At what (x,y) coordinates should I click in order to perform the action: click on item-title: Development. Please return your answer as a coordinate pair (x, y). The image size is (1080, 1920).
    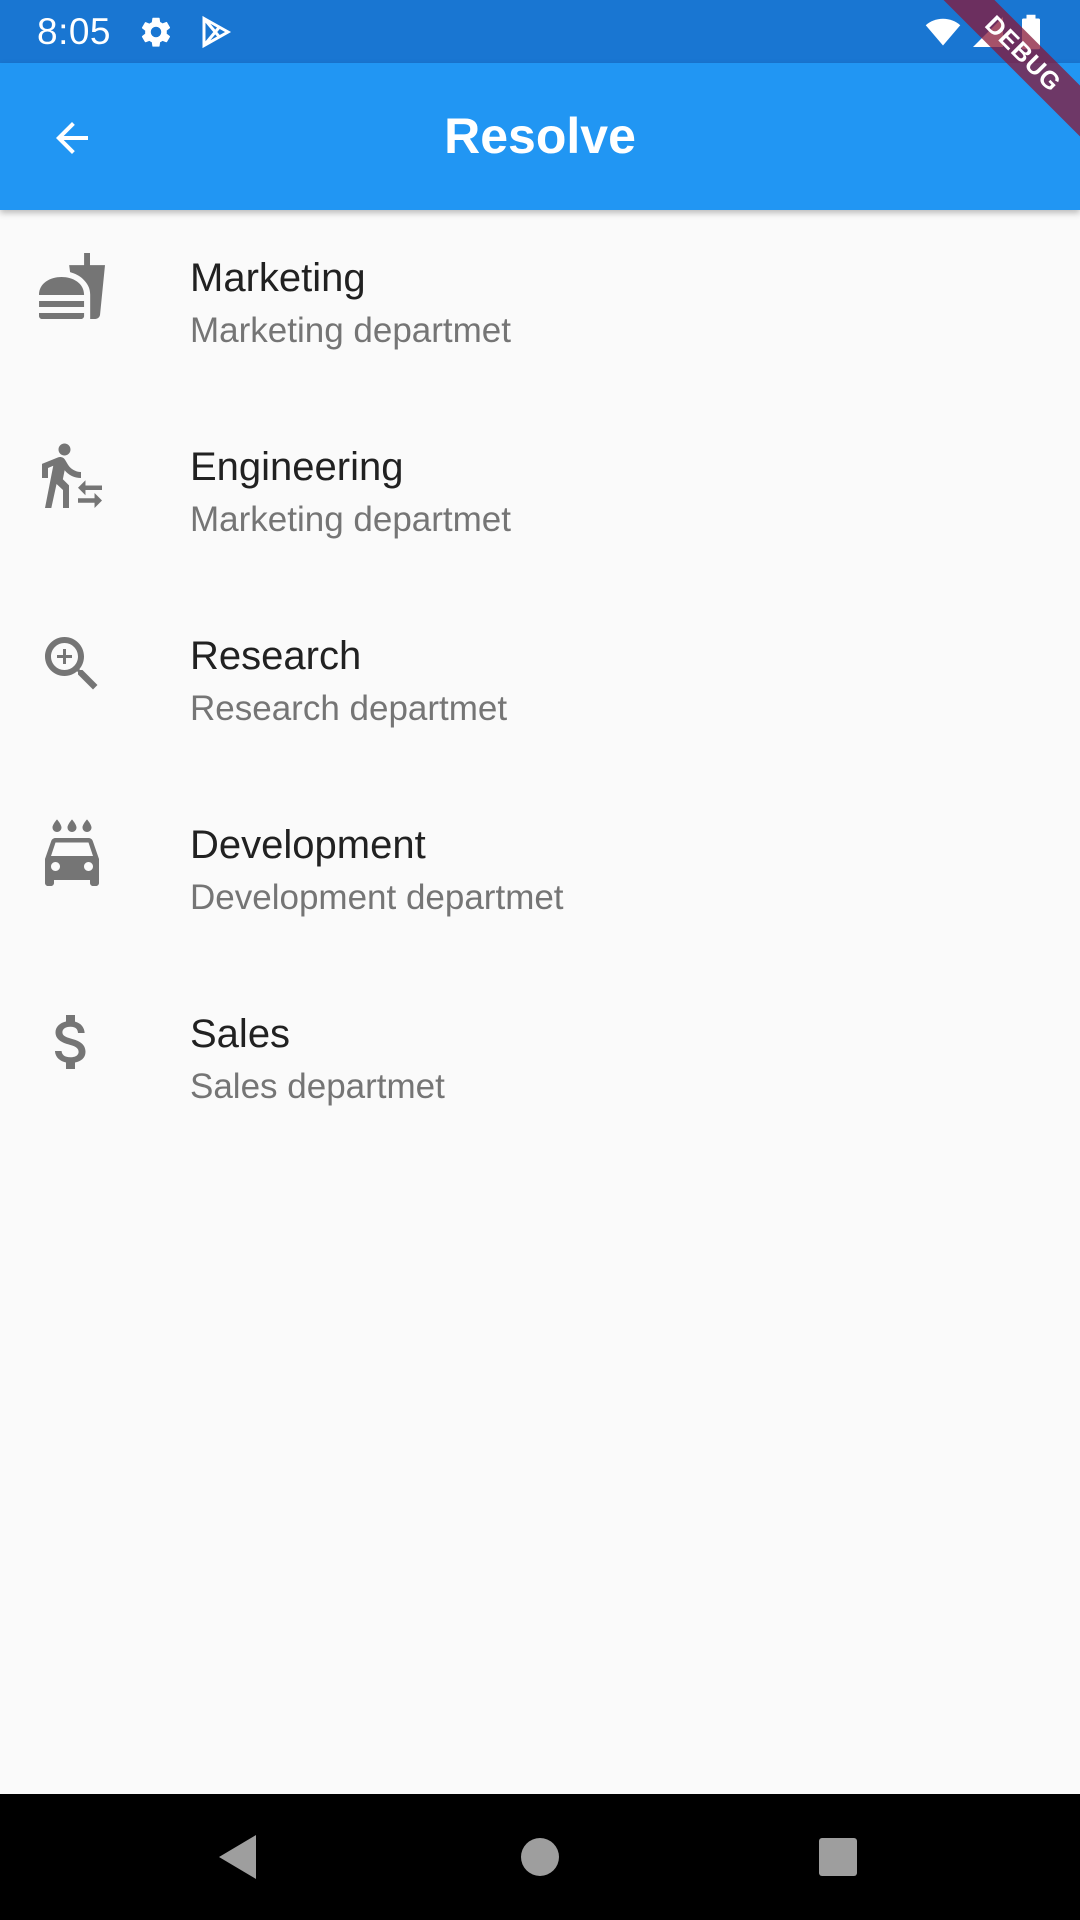
    Looking at the image, I should click on (308, 845).